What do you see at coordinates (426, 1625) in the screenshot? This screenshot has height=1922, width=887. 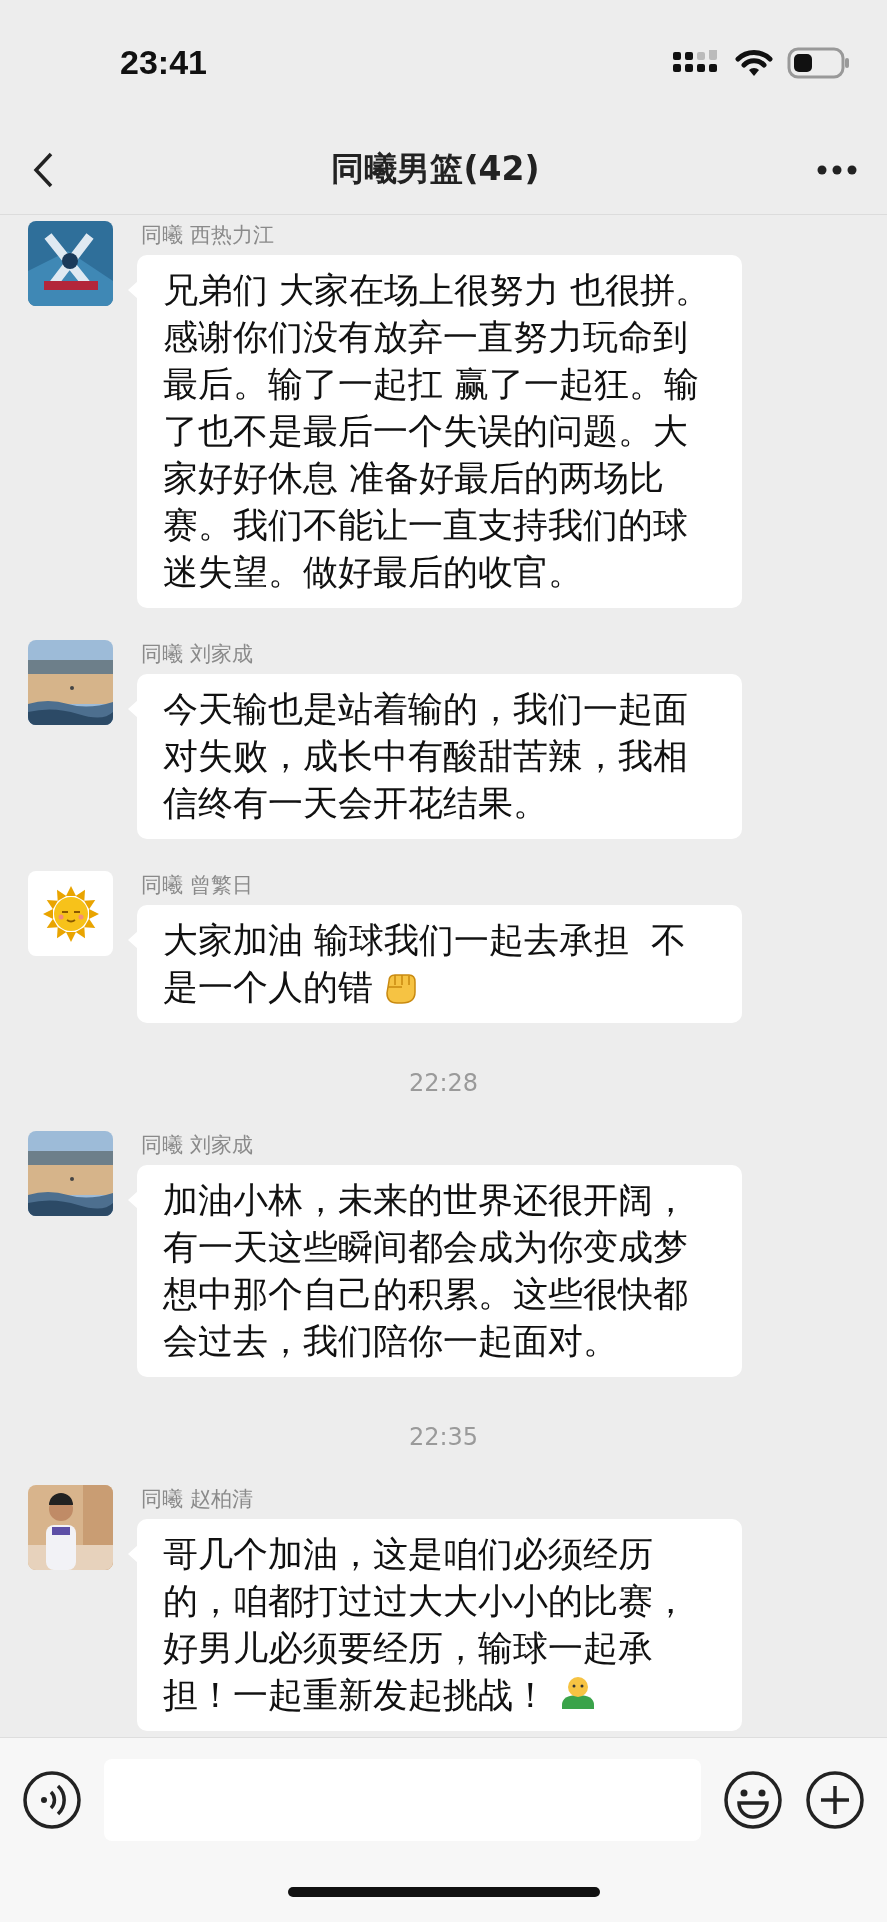 I see `message-text: 哥几个加油，这是咱们必须经历的，咱都打过过大大小小的比赛，好男儿必须要经历，输球一起承担！一起重新发起挑战！` at bounding box center [426, 1625].